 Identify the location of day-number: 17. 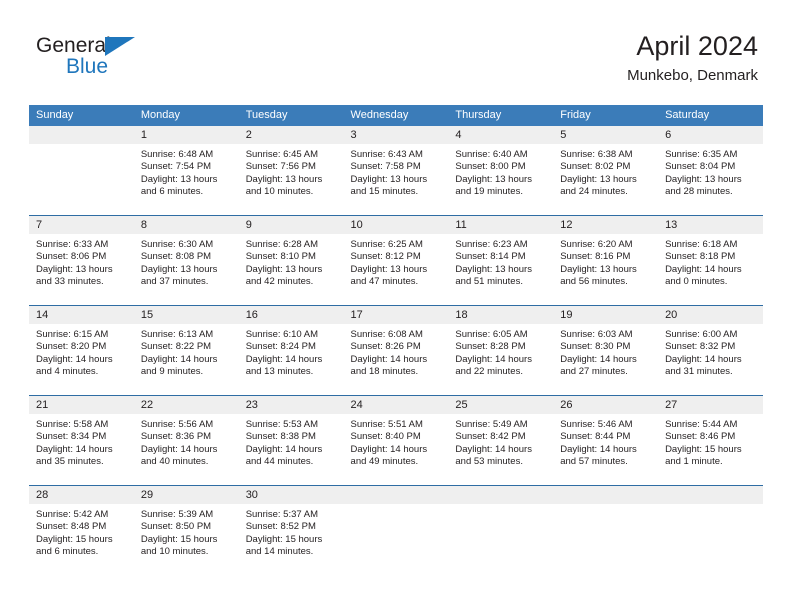
(396, 315).